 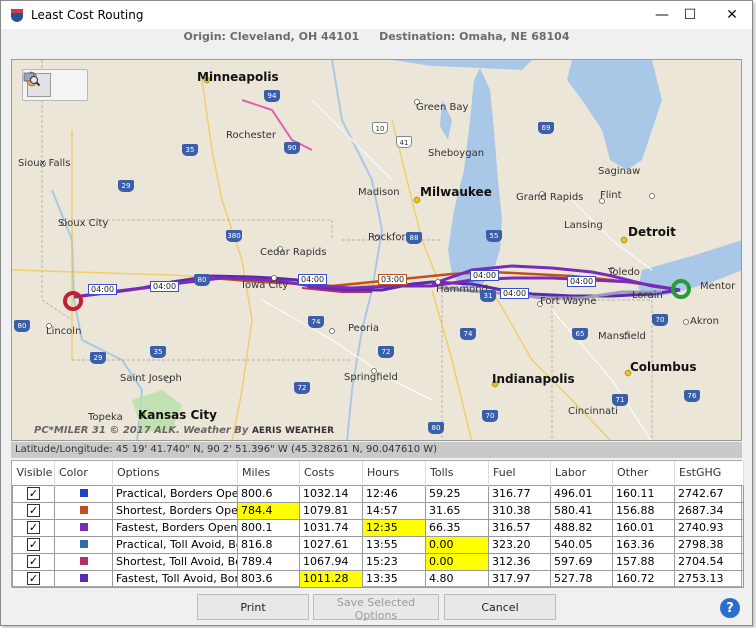 I want to click on column-header-other: Other, so click(x=643, y=473).